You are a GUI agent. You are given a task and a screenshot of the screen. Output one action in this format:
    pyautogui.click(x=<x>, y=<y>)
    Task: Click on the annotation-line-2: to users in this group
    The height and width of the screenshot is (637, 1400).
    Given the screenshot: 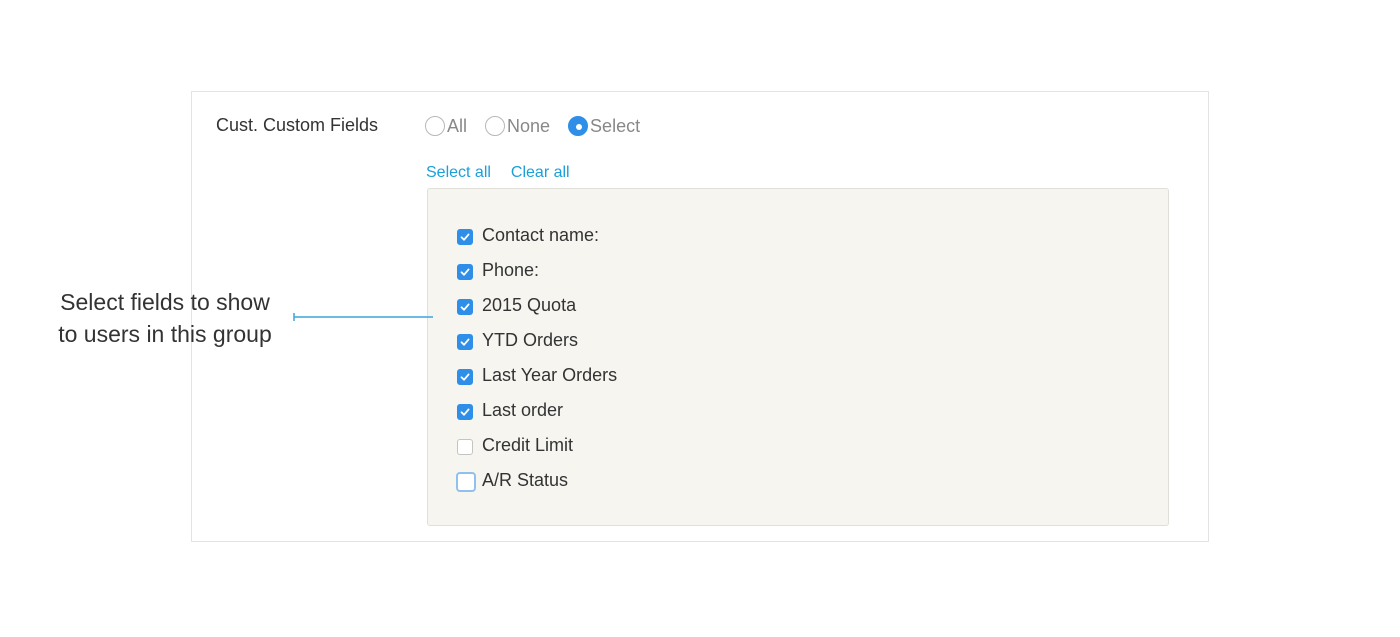 What is the action you would take?
    pyautogui.click(x=165, y=334)
    